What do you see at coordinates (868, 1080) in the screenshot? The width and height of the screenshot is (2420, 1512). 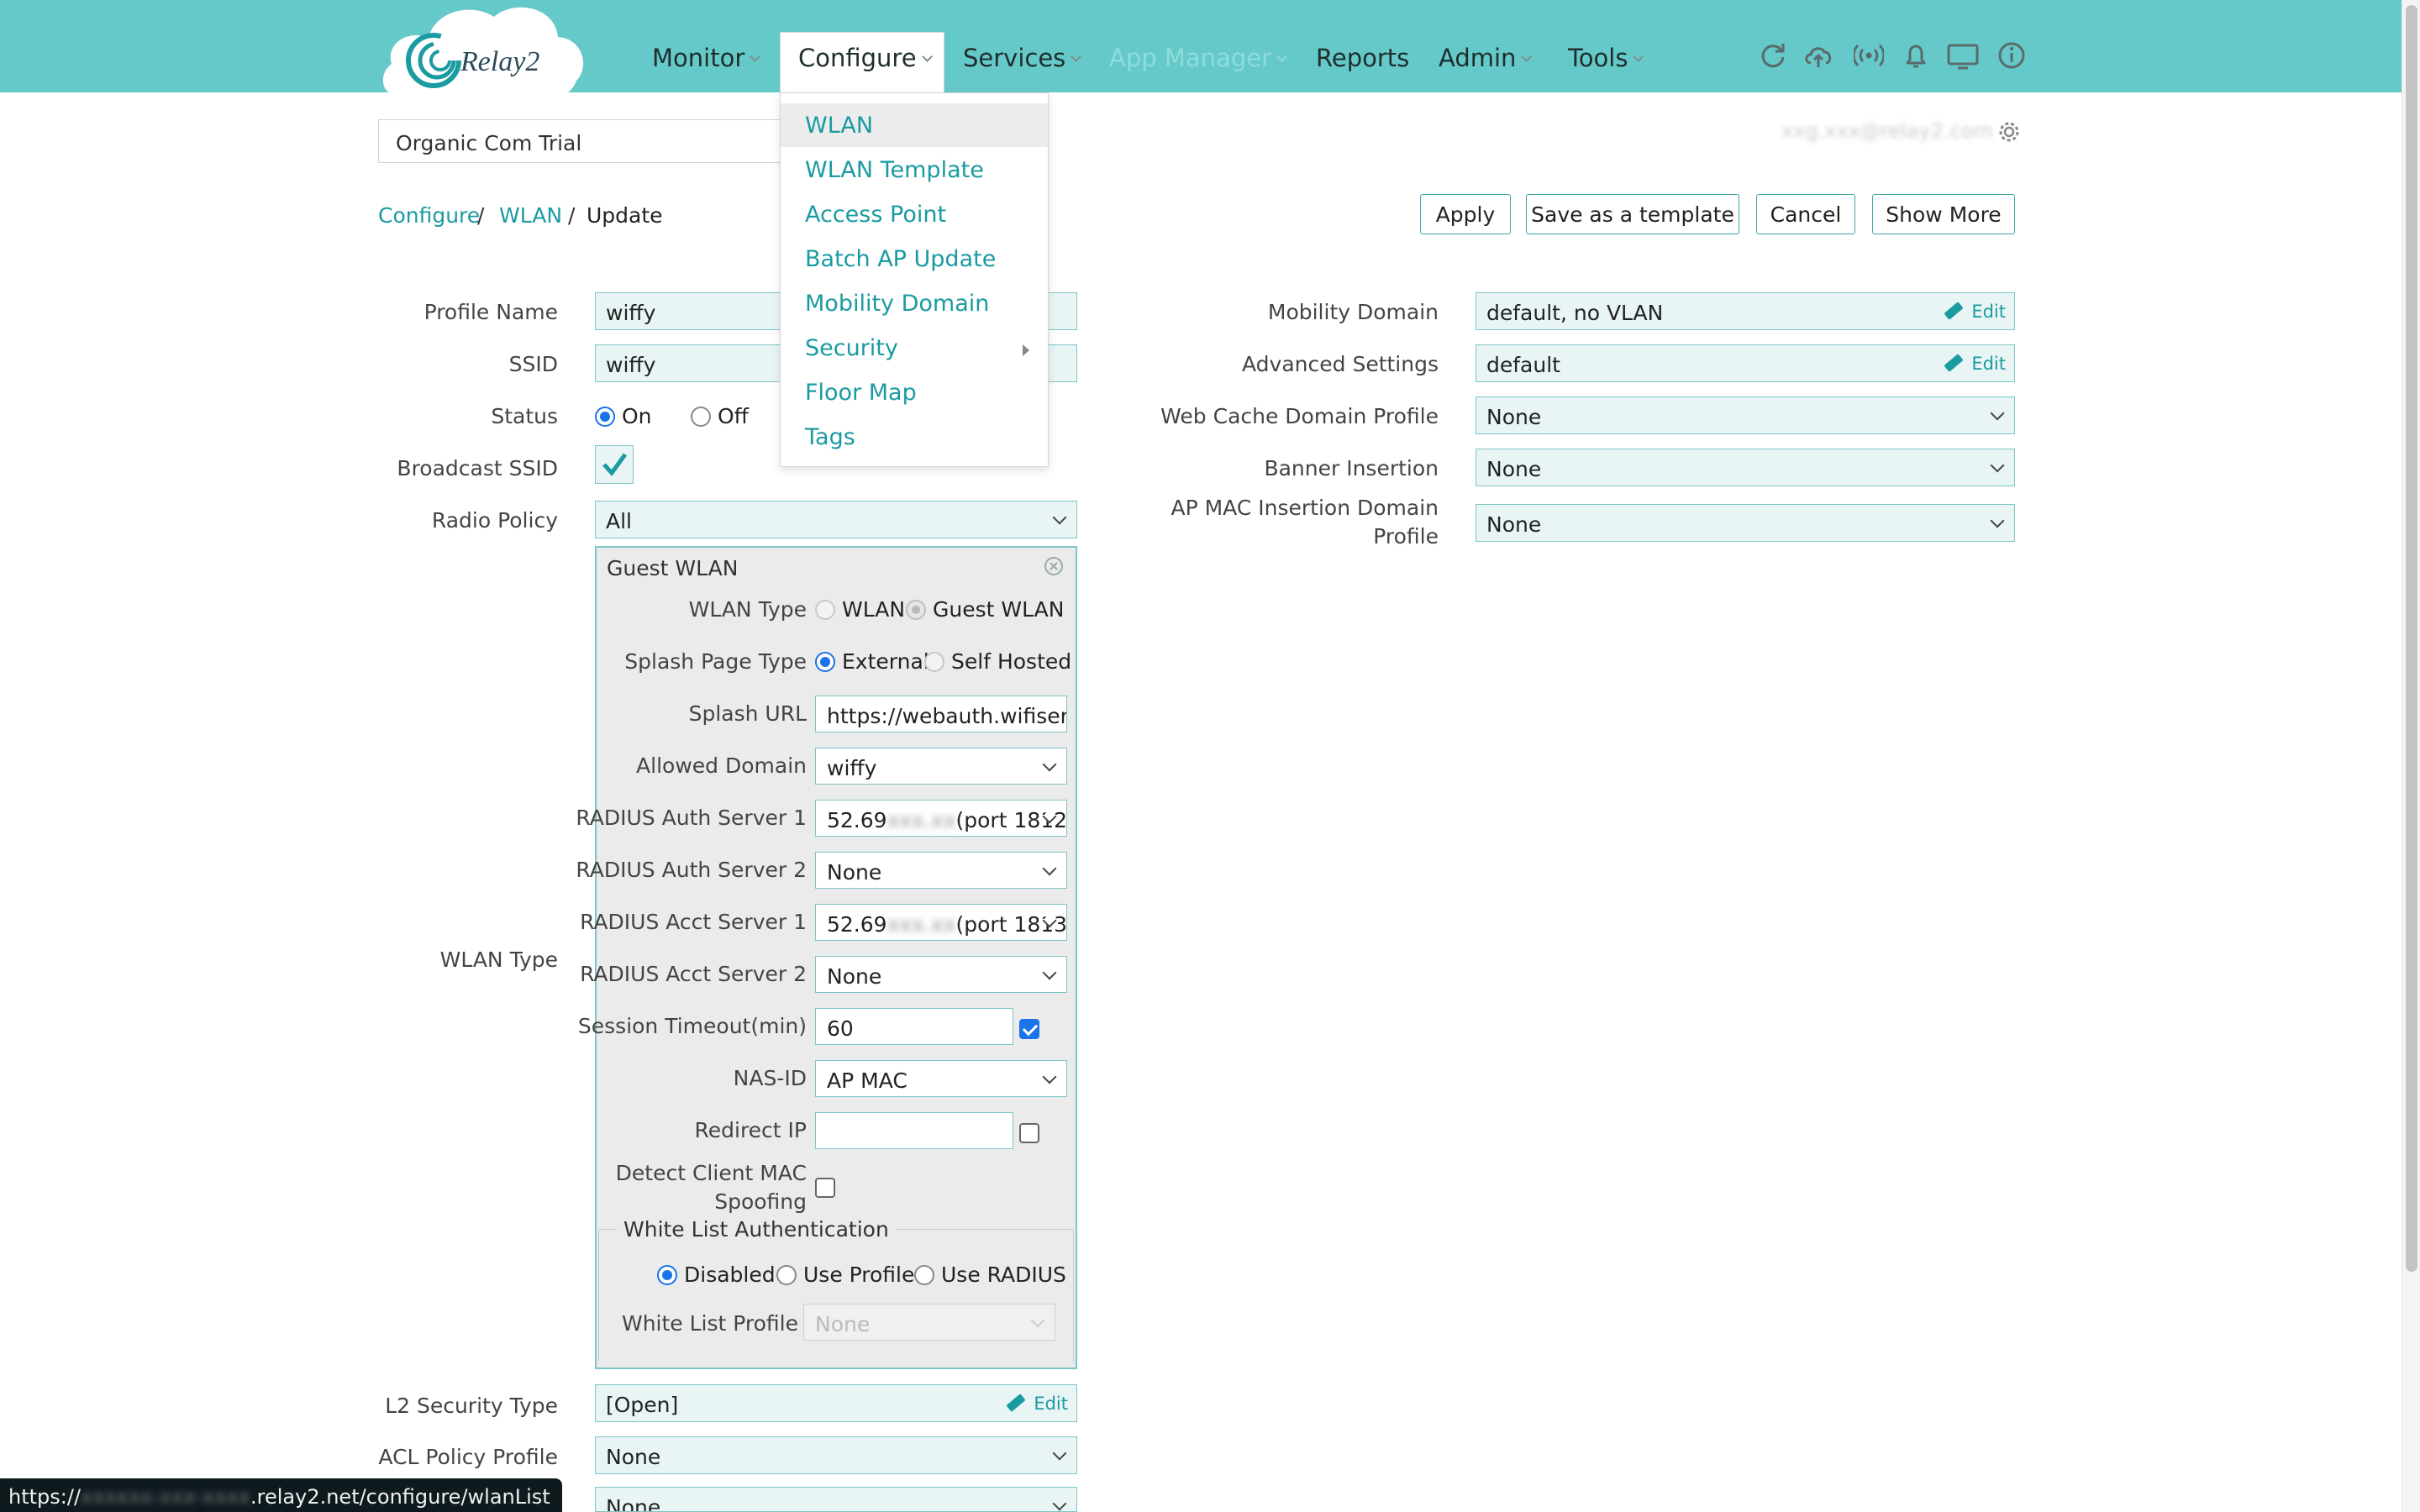 I see `nas-id-value: AP MAC` at bounding box center [868, 1080].